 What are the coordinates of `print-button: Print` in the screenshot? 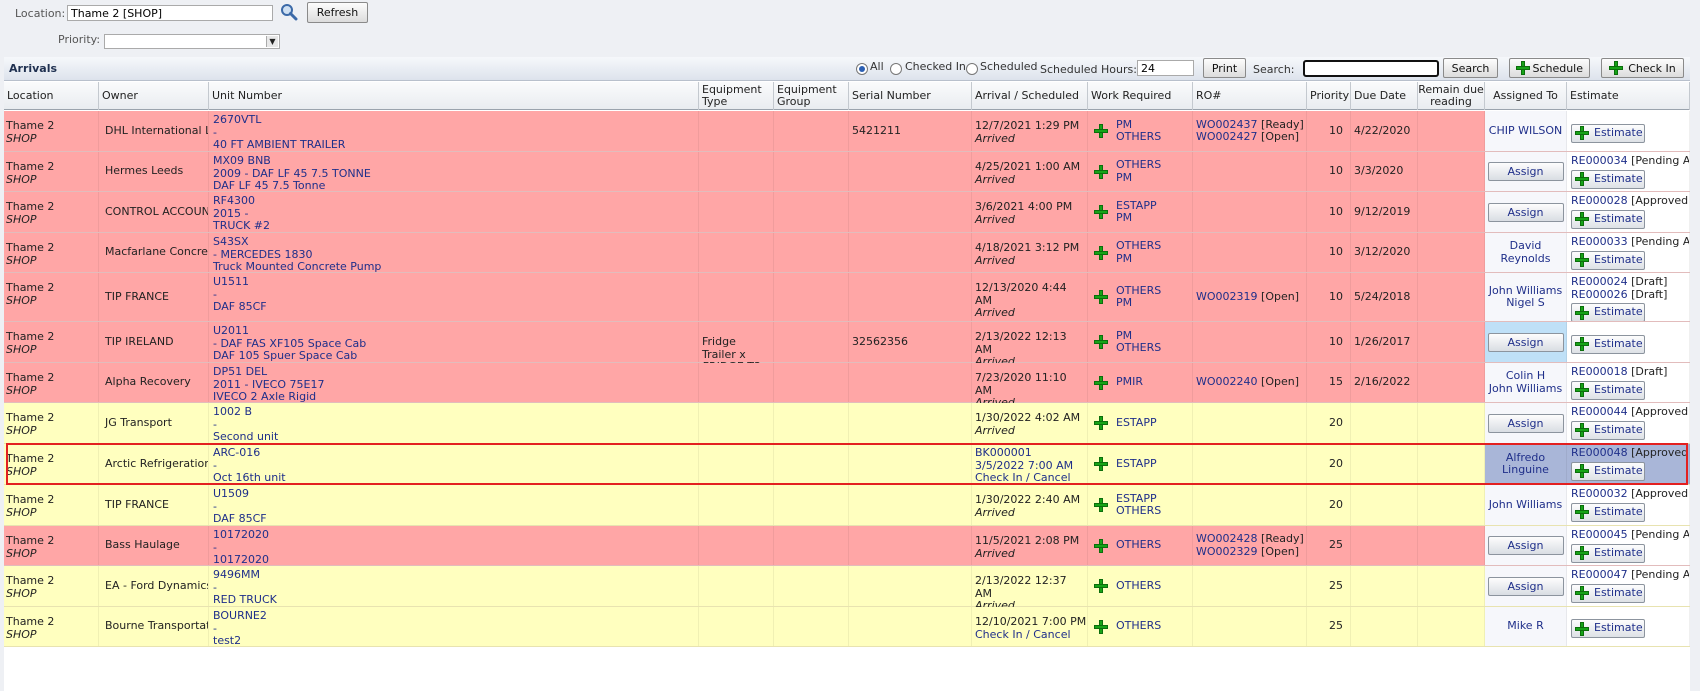 It's located at (1224, 68).